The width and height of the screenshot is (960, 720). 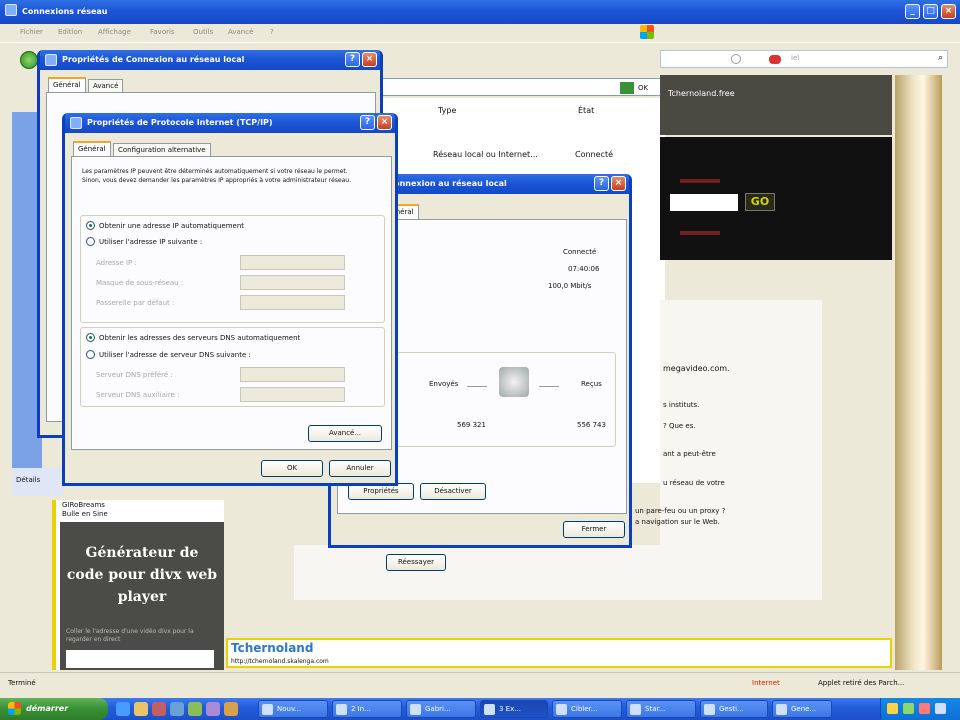 I want to click on details-tab: Détails, so click(x=38, y=482).